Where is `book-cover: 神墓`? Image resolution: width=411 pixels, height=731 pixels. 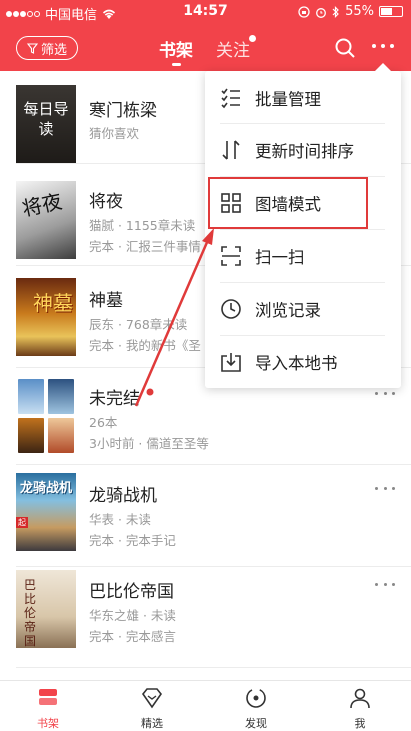 book-cover: 神墓 is located at coordinates (46, 317).